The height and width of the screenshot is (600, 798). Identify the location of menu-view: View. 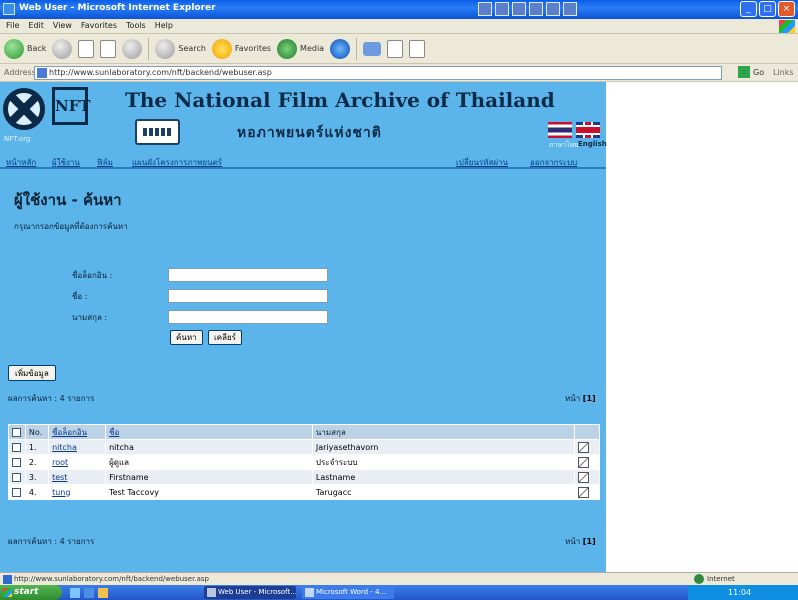
(62, 25).